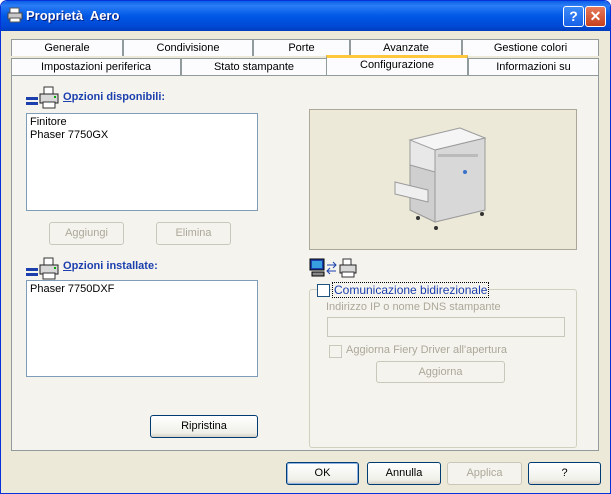  What do you see at coordinates (323, 290) in the screenshot?
I see `bidirectional-checkbox` at bounding box center [323, 290].